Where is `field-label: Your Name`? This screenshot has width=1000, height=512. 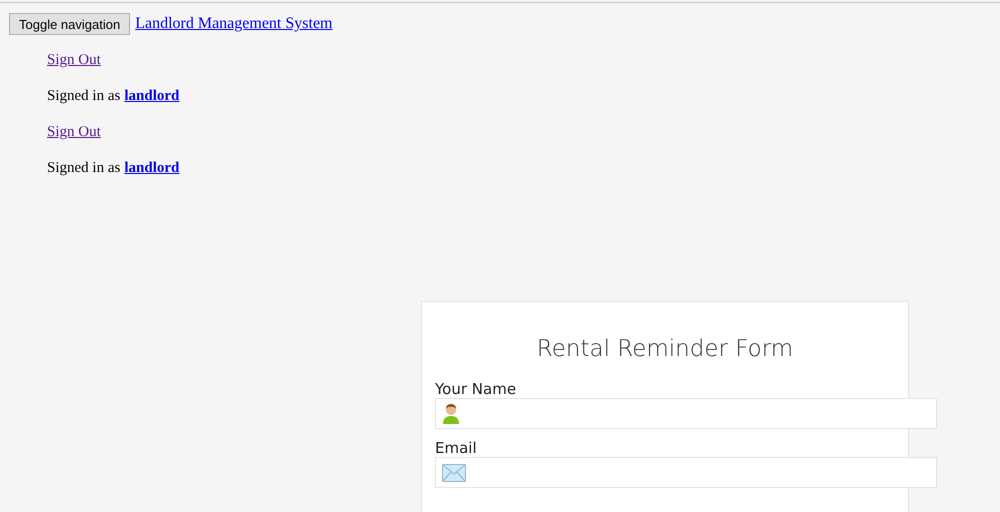
field-label: Your Name is located at coordinates (476, 389).